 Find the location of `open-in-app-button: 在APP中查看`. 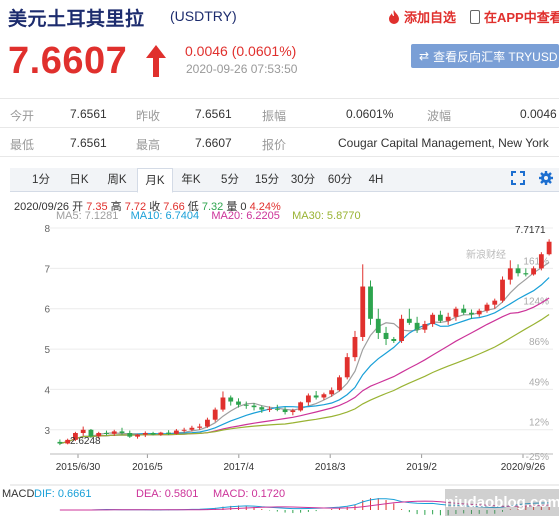

open-in-app-button: 在APP中查看 is located at coordinates (514, 16).